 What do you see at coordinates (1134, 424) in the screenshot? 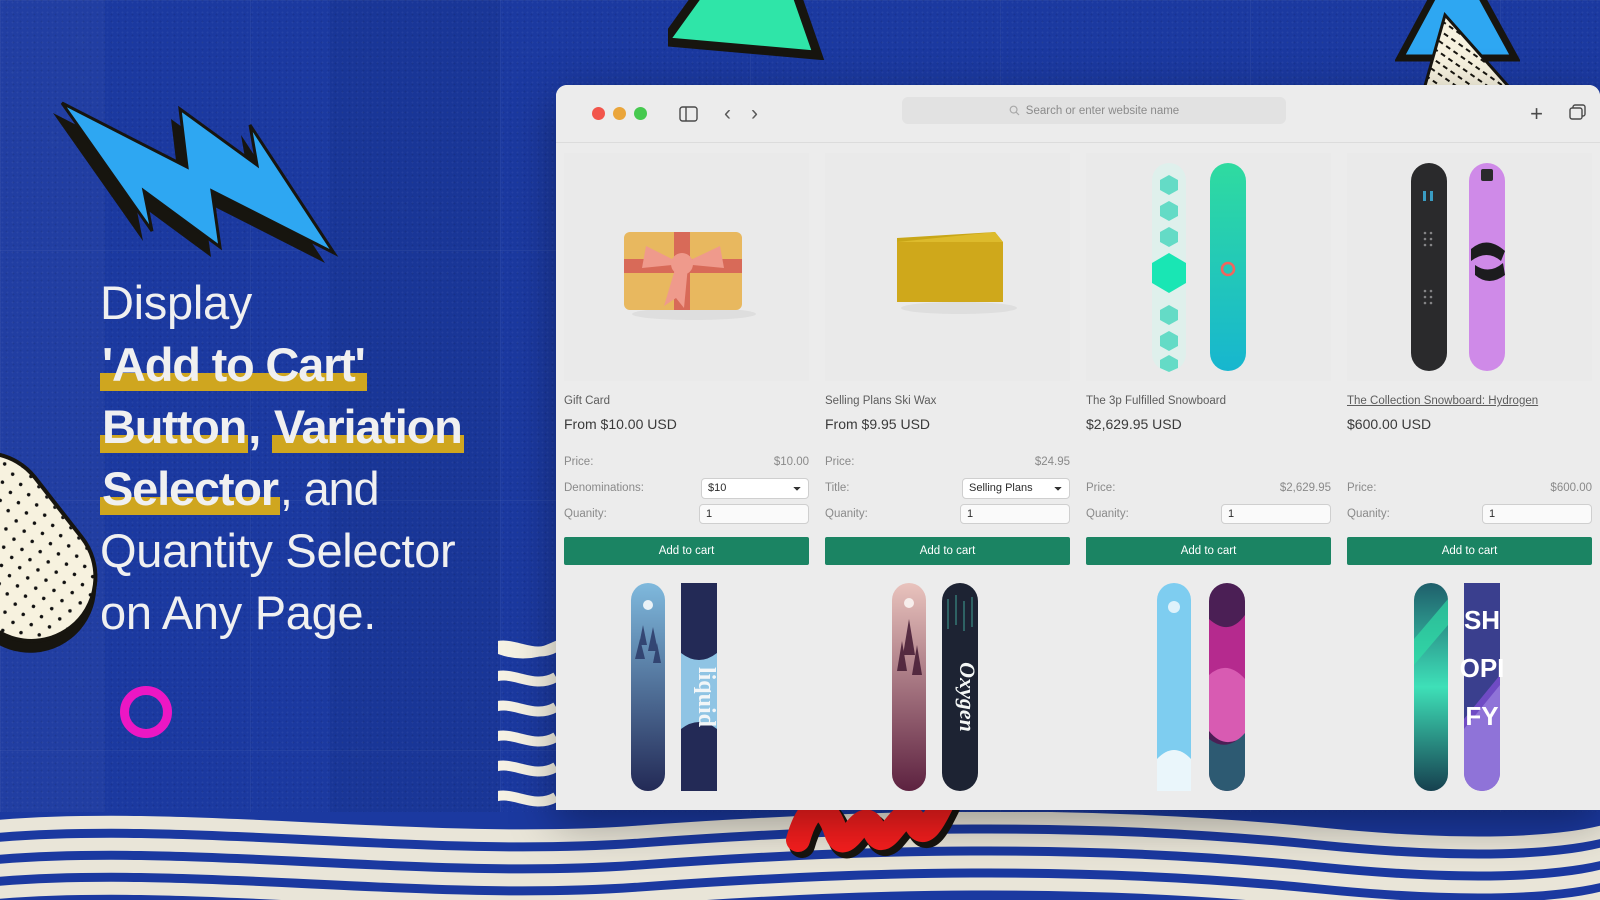
I see `product-price: $2,629.95 USD` at bounding box center [1134, 424].